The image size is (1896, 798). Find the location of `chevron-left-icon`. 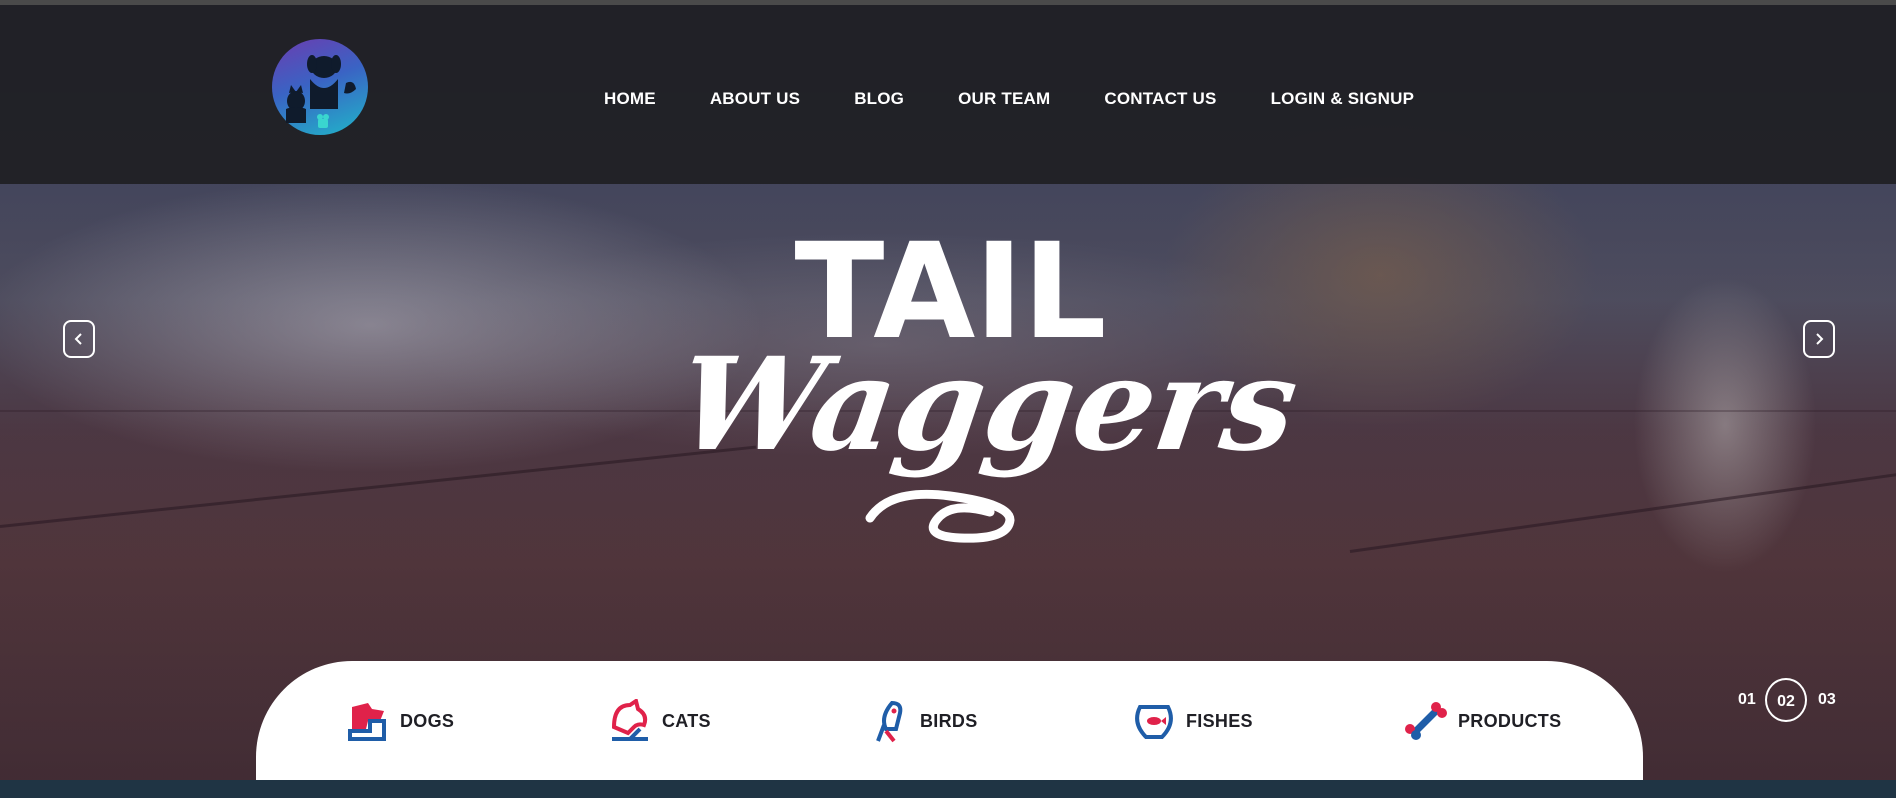

chevron-left-icon is located at coordinates (78, 339).